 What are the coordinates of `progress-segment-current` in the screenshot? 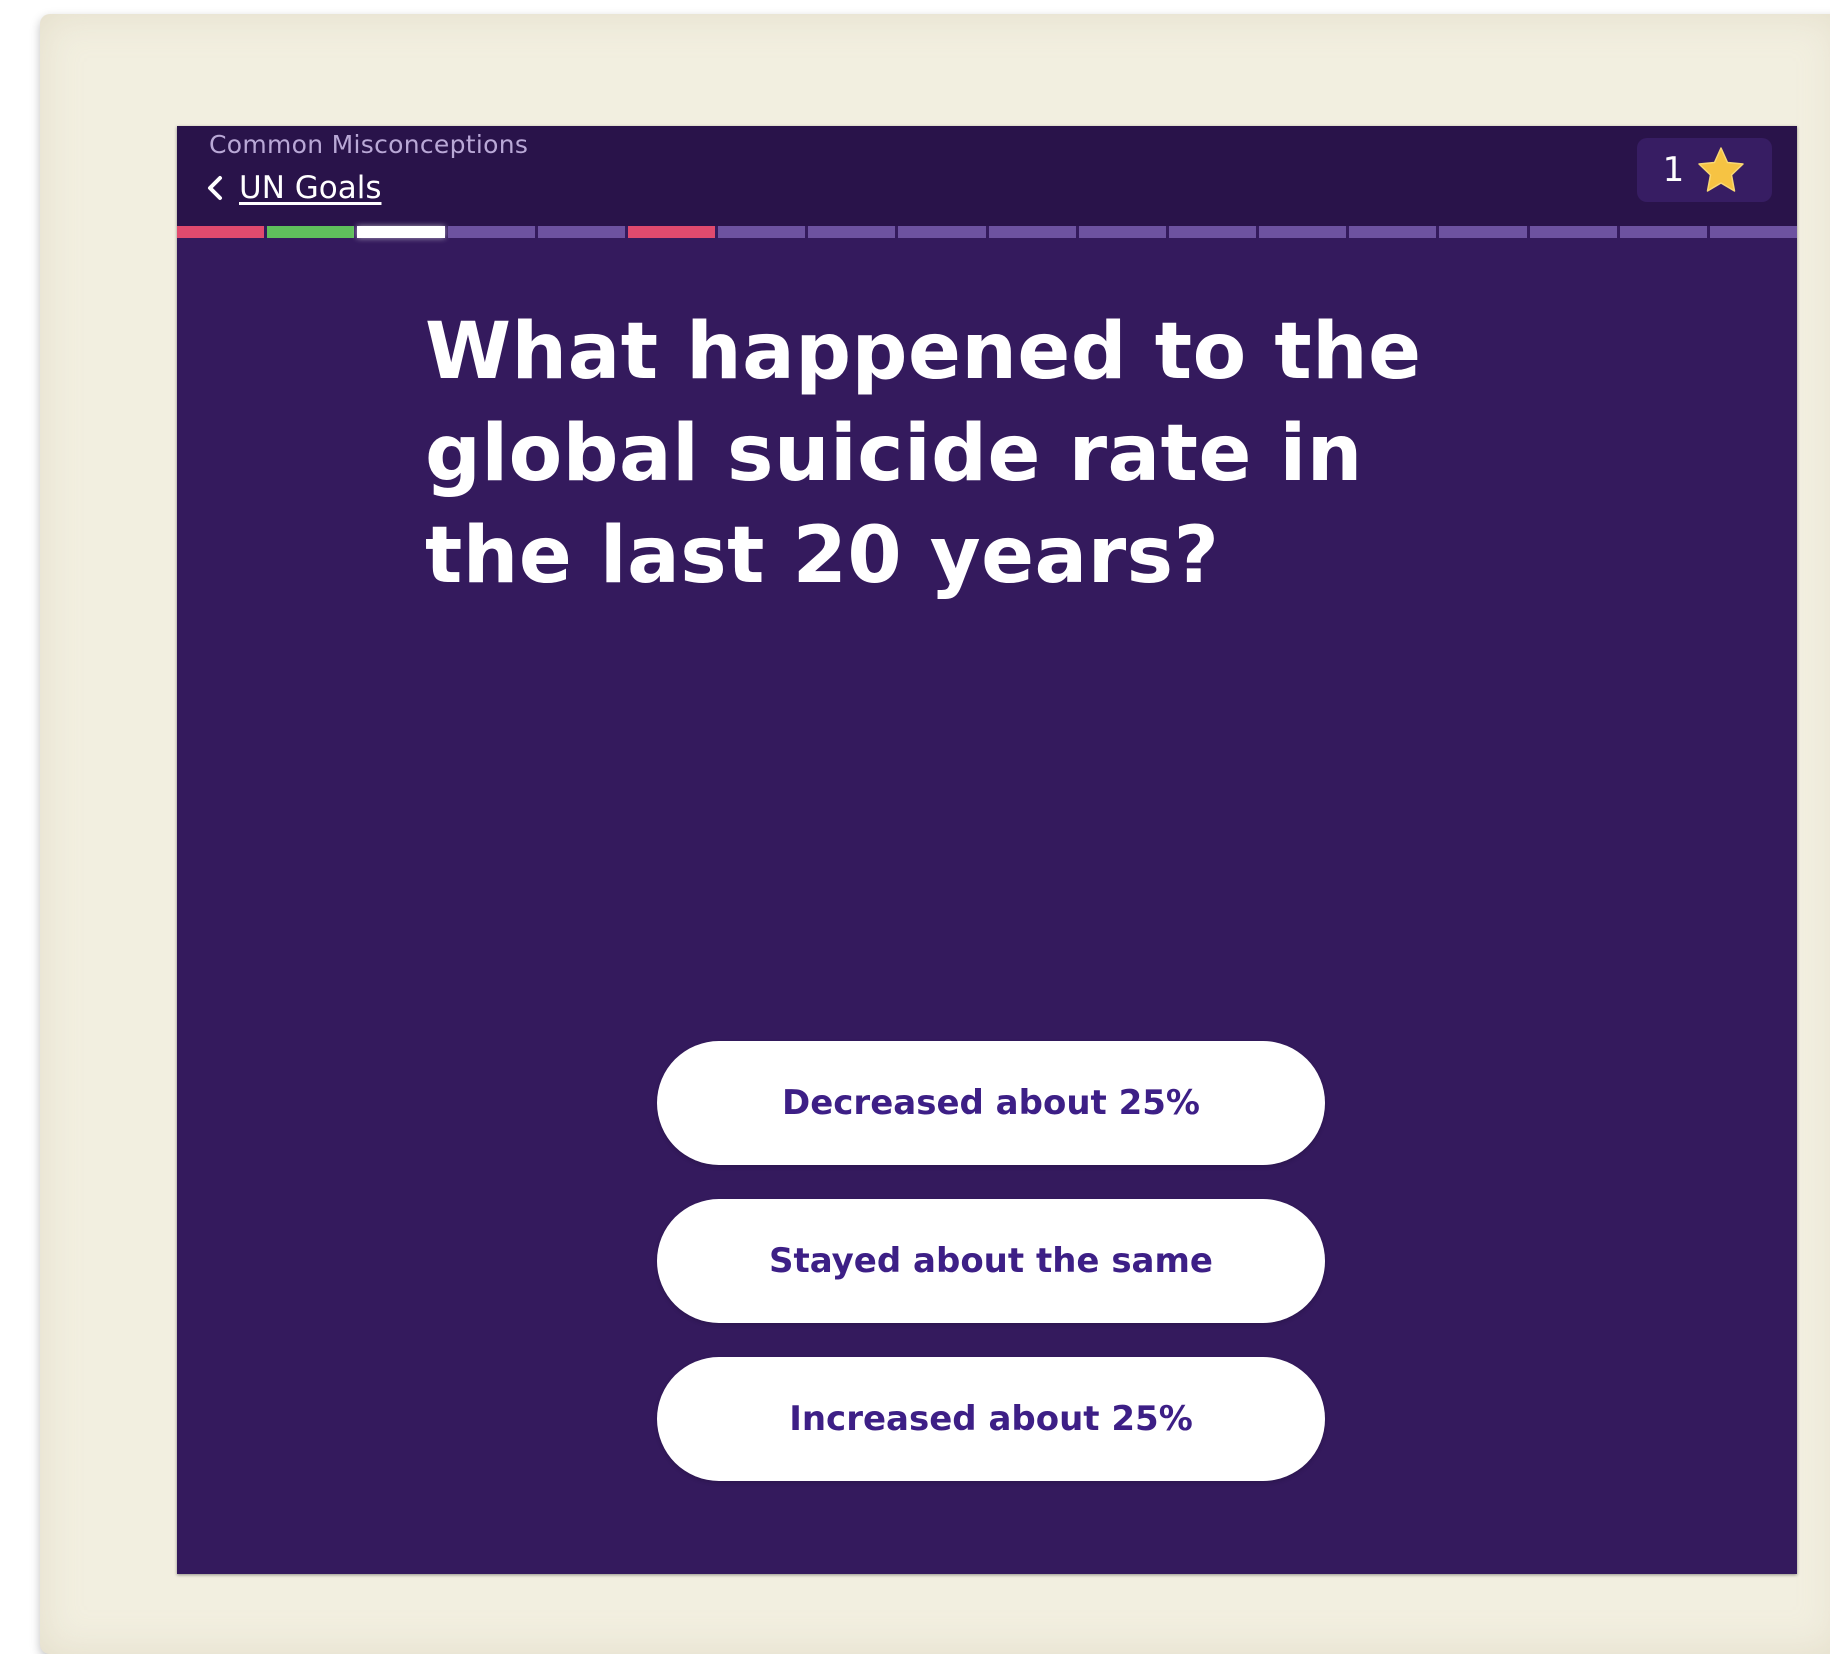 It's located at (401, 232).